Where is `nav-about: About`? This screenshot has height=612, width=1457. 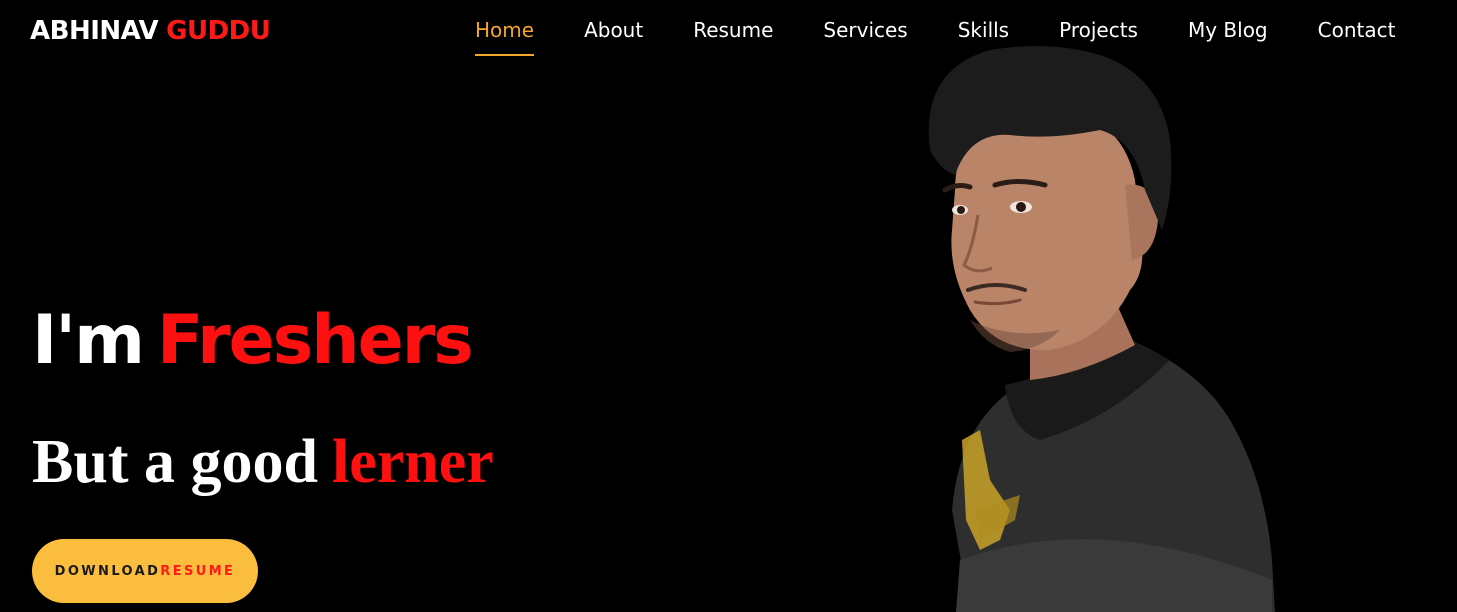
nav-about: About is located at coordinates (613, 33).